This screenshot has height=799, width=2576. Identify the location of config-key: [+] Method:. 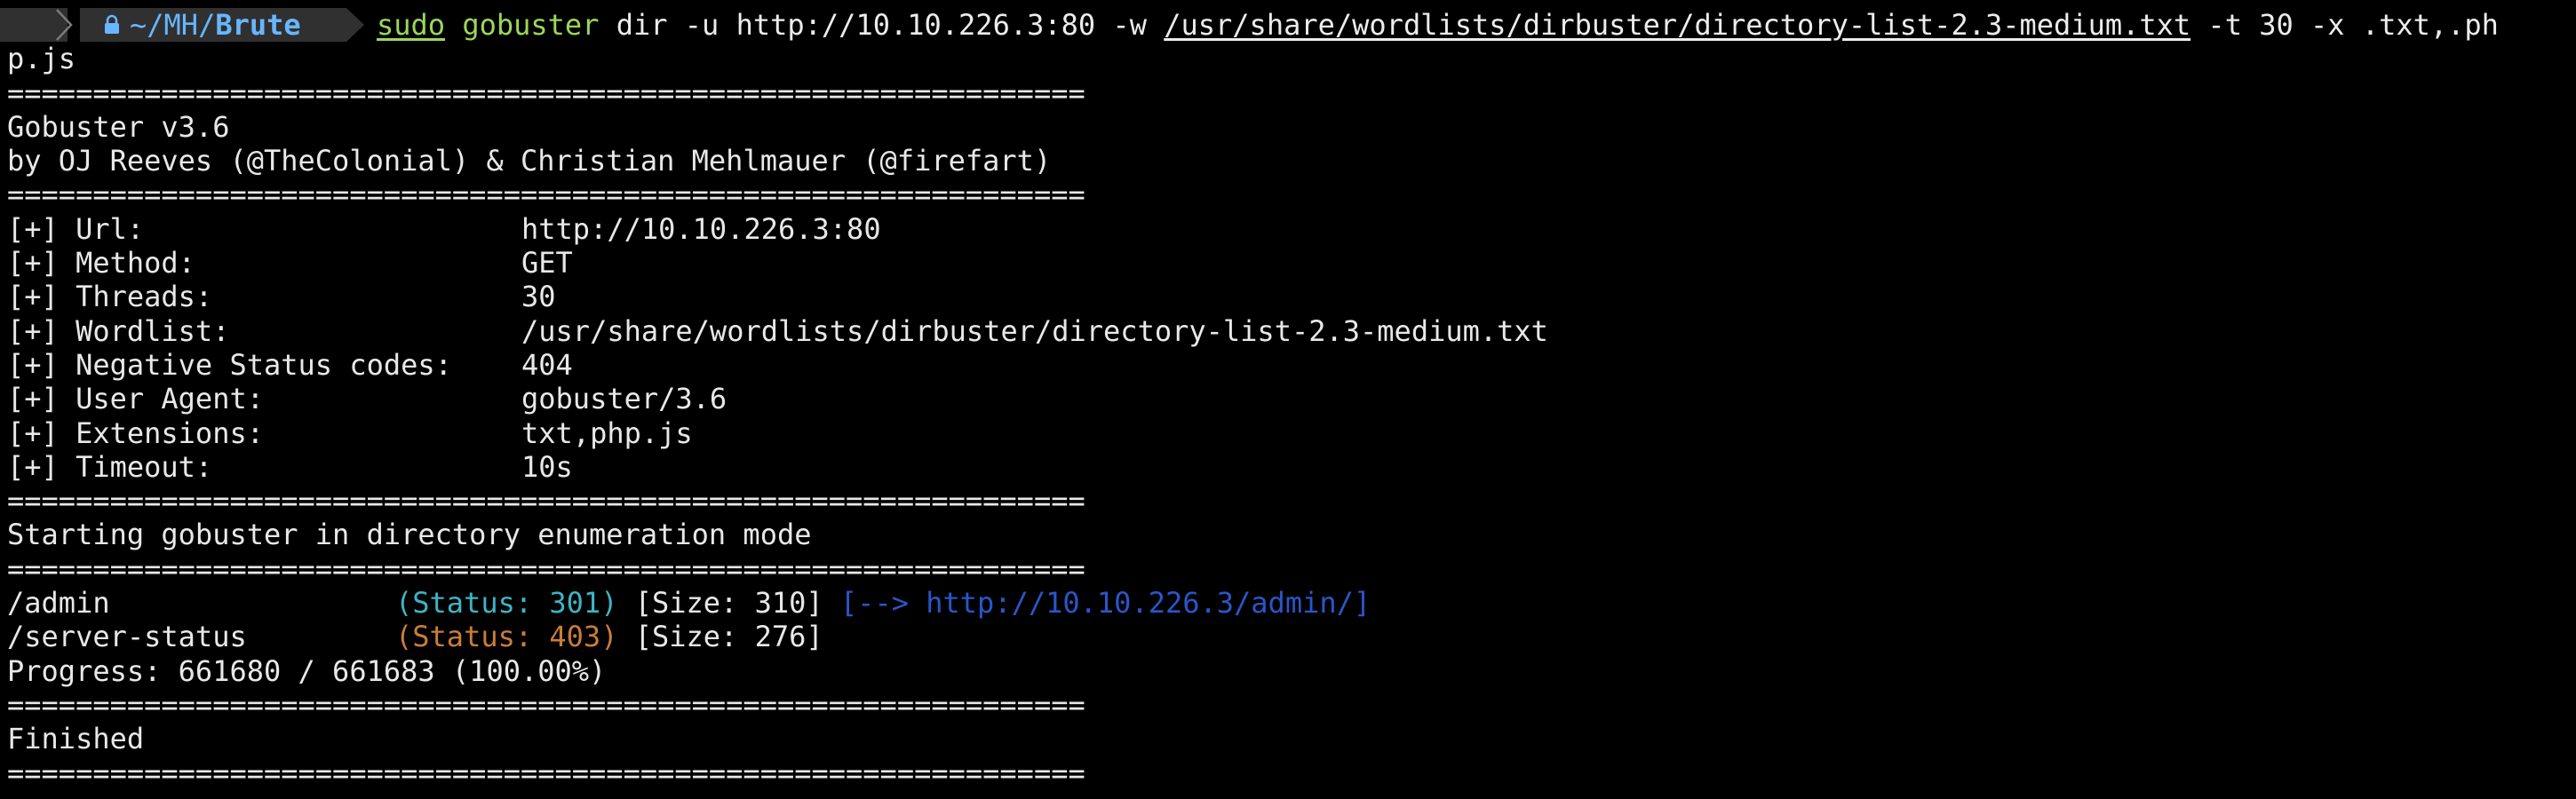
(101, 263).